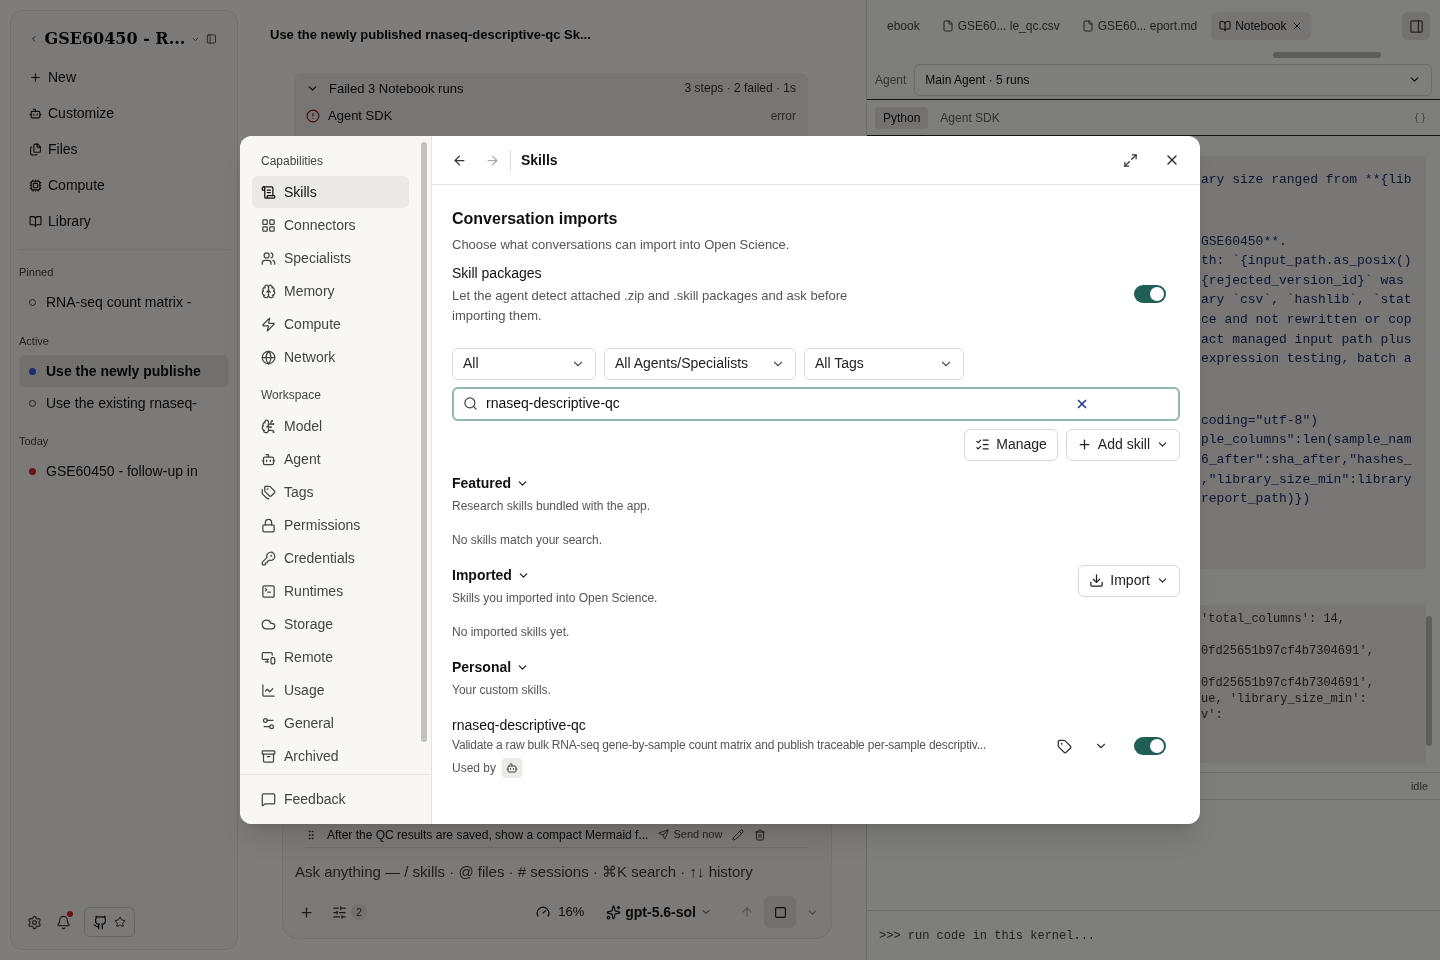 This screenshot has height=960, width=1440. I want to click on search-field: rnaseq-descriptive-qc, so click(816, 403).